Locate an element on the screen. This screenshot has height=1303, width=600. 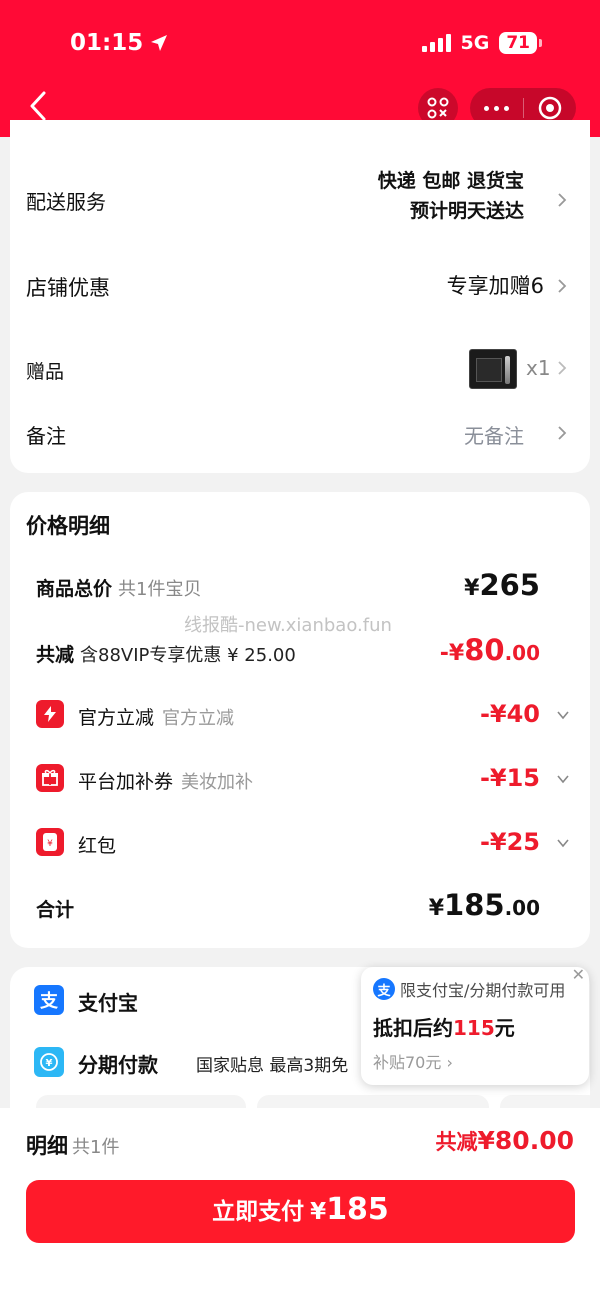
installment-option: 分期付款 is located at coordinates (118, 1063).